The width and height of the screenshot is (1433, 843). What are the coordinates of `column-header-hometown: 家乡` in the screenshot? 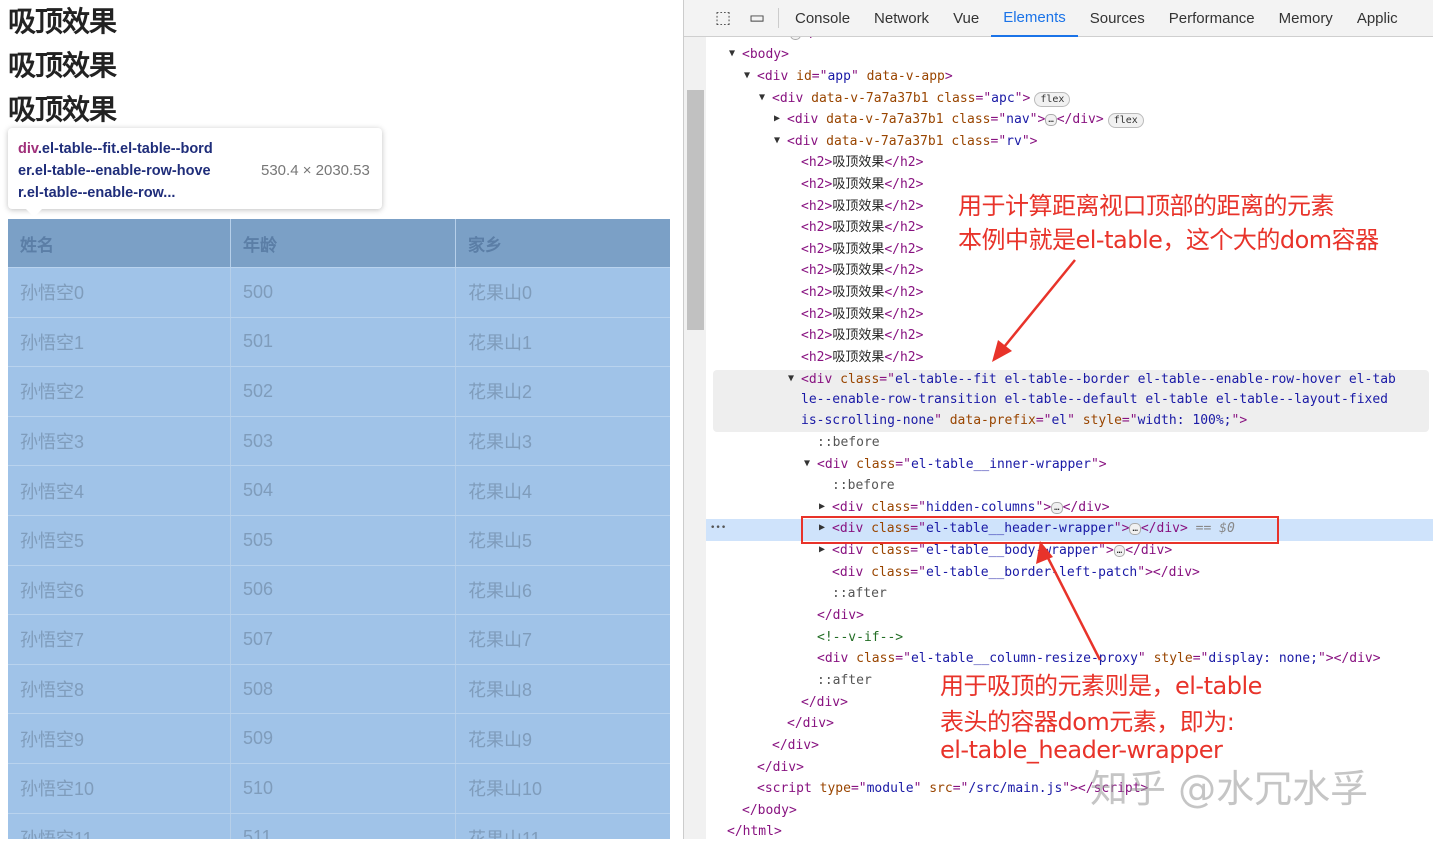 It's located at (563, 243).